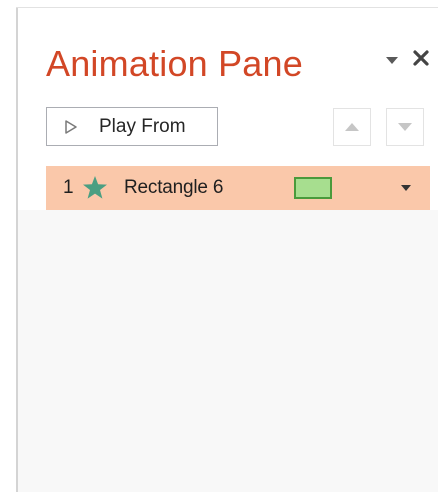  Describe the element at coordinates (71, 126) in the screenshot. I see `play-icon` at that location.